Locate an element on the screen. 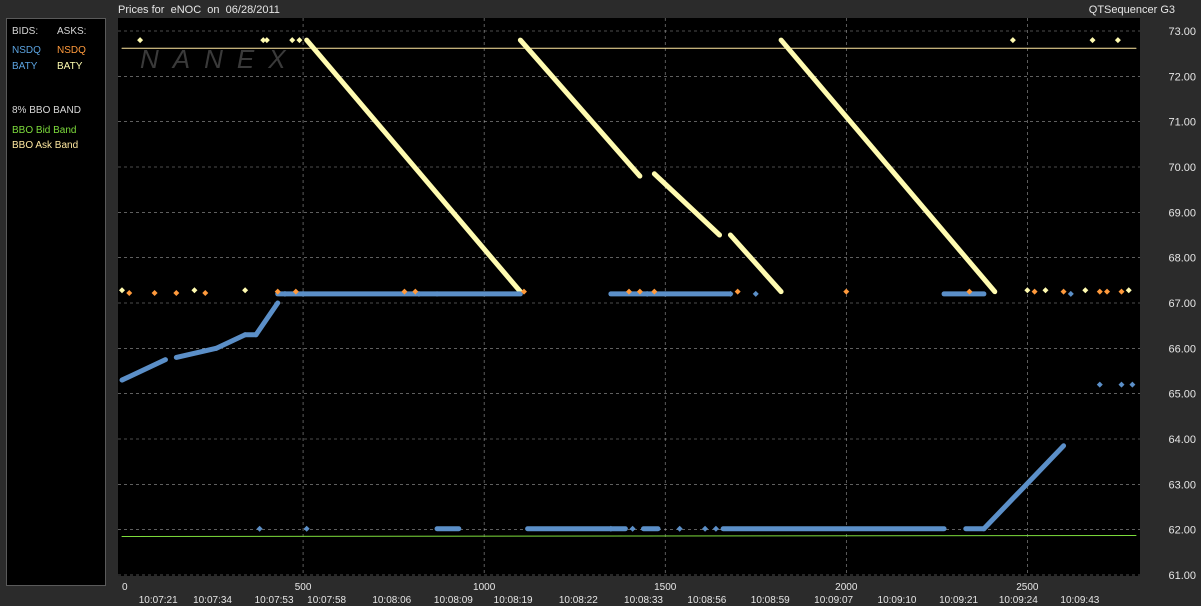 Image resolution: width=1201 pixels, height=606 pixels. time-tick-label: 10:09:43 is located at coordinates (1079, 600).